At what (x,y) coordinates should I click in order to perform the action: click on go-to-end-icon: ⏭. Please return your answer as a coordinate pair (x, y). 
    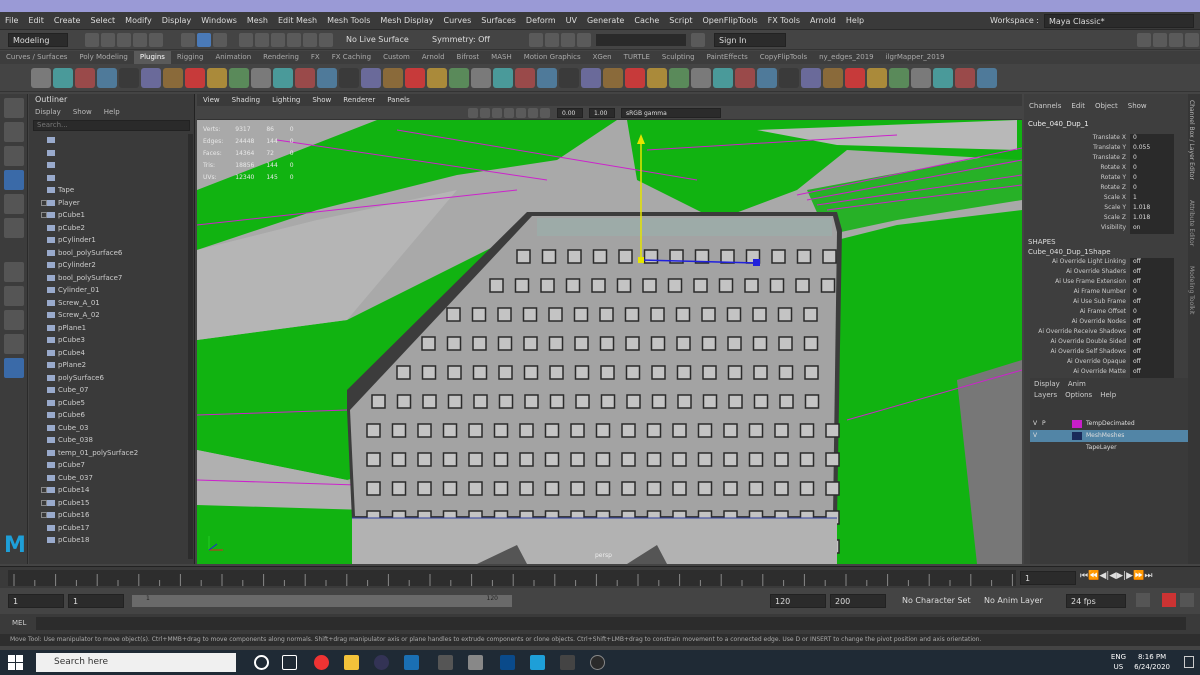
    Looking at the image, I should click on (1148, 576).